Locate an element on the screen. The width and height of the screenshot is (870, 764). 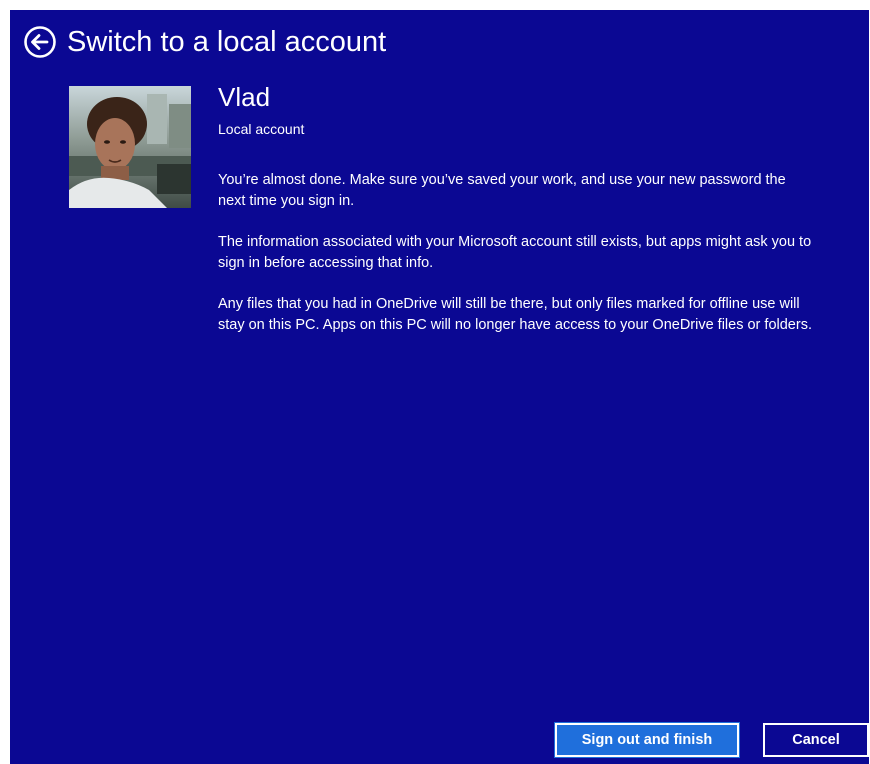
avatar is located at coordinates (130, 147).